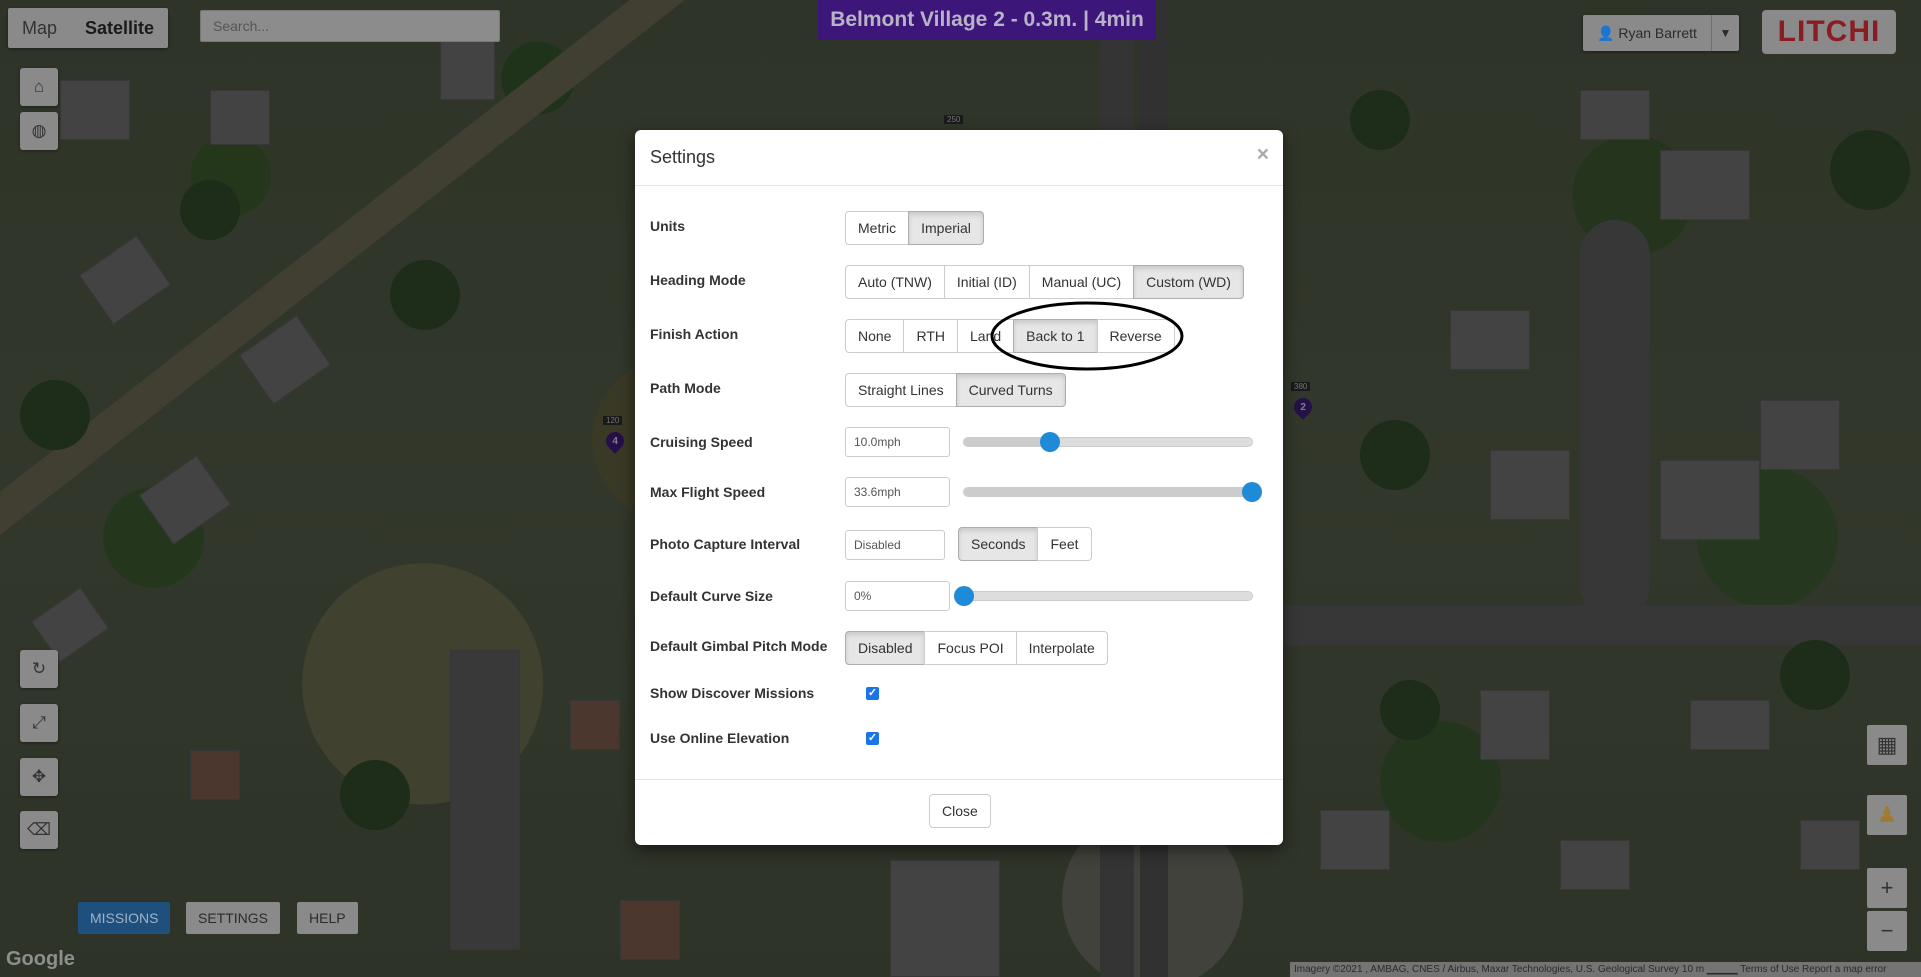  What do you see at coordinates (39, 669) in the screenshot?
I see `rotate-icon: ↻` at bounding box center [39, 669].